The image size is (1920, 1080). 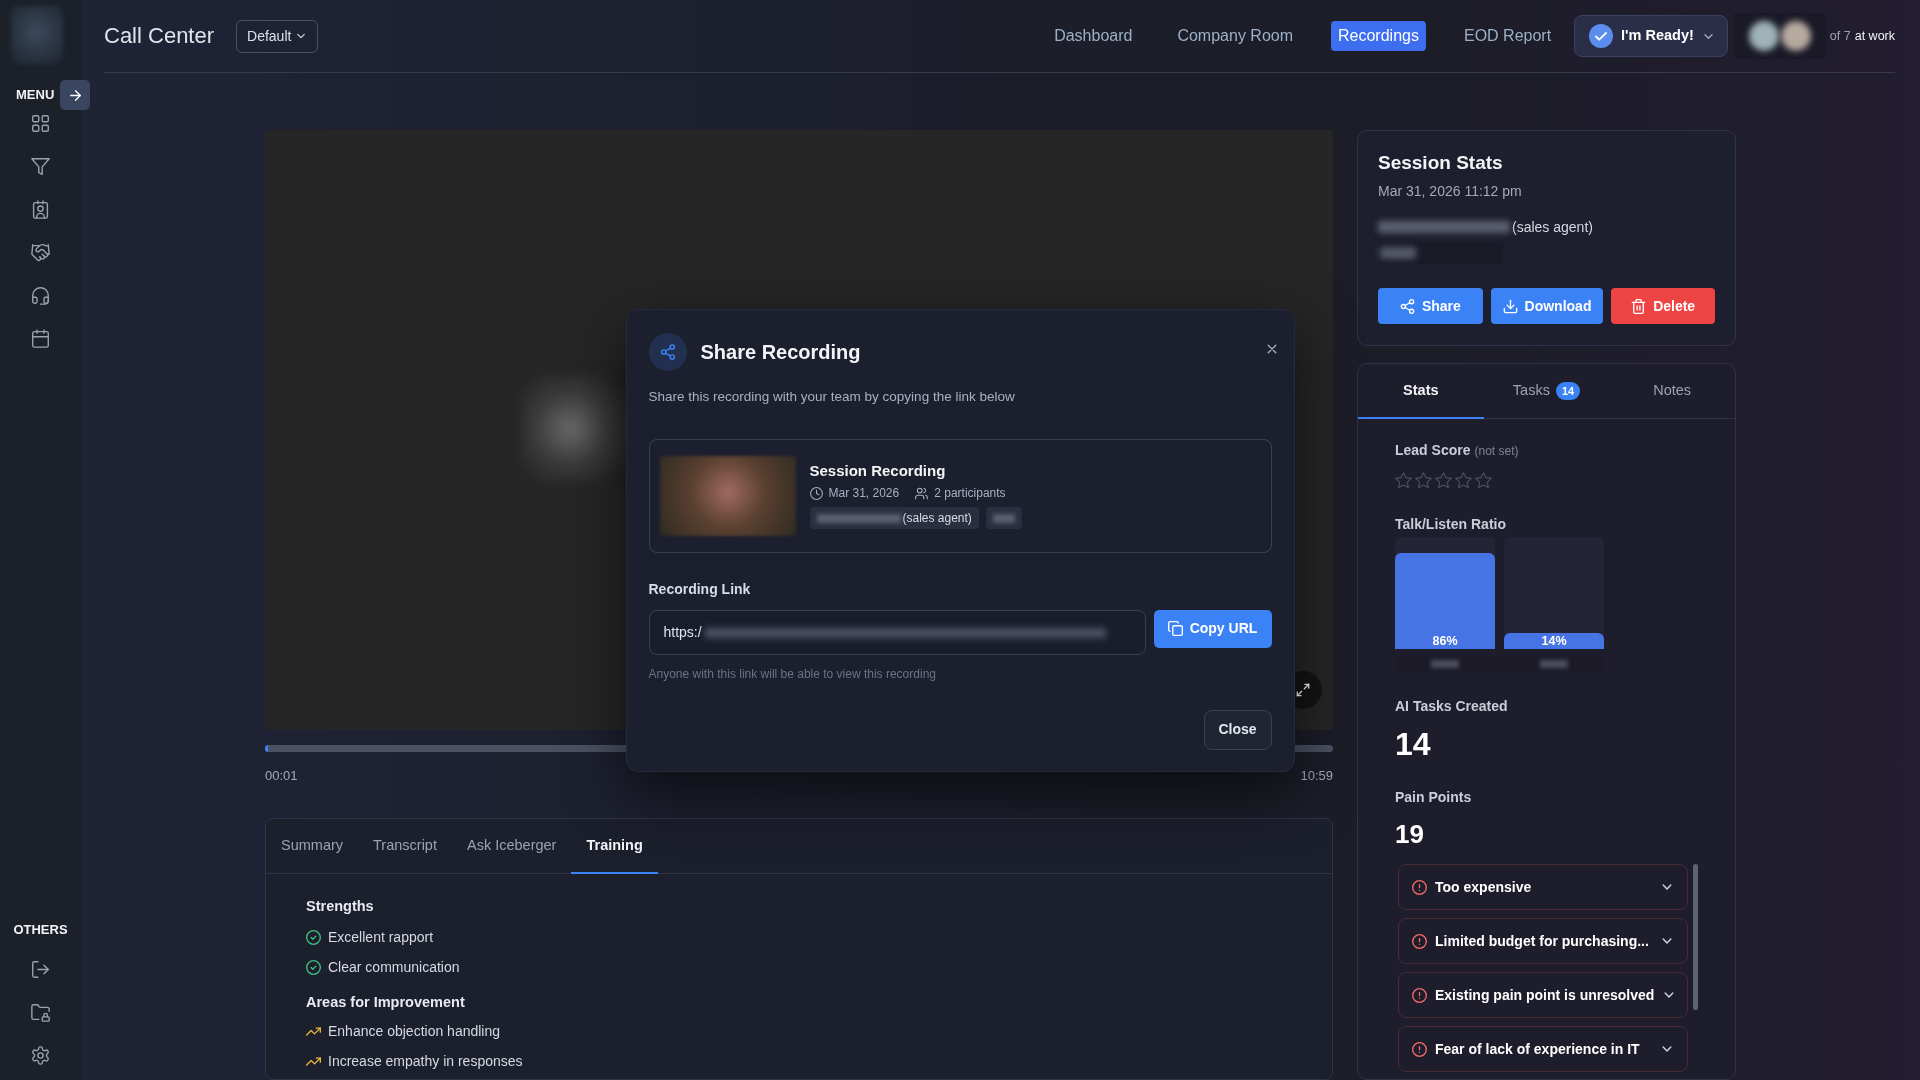 I want to click on card-title: Session Stats, so click(x=1441, y=163).